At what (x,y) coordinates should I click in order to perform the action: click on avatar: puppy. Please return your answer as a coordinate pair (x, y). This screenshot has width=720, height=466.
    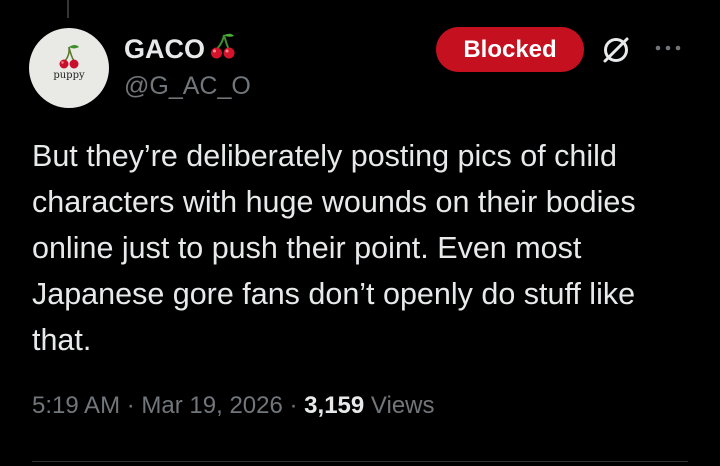
    Looking at the image, I should click on (69, 68).